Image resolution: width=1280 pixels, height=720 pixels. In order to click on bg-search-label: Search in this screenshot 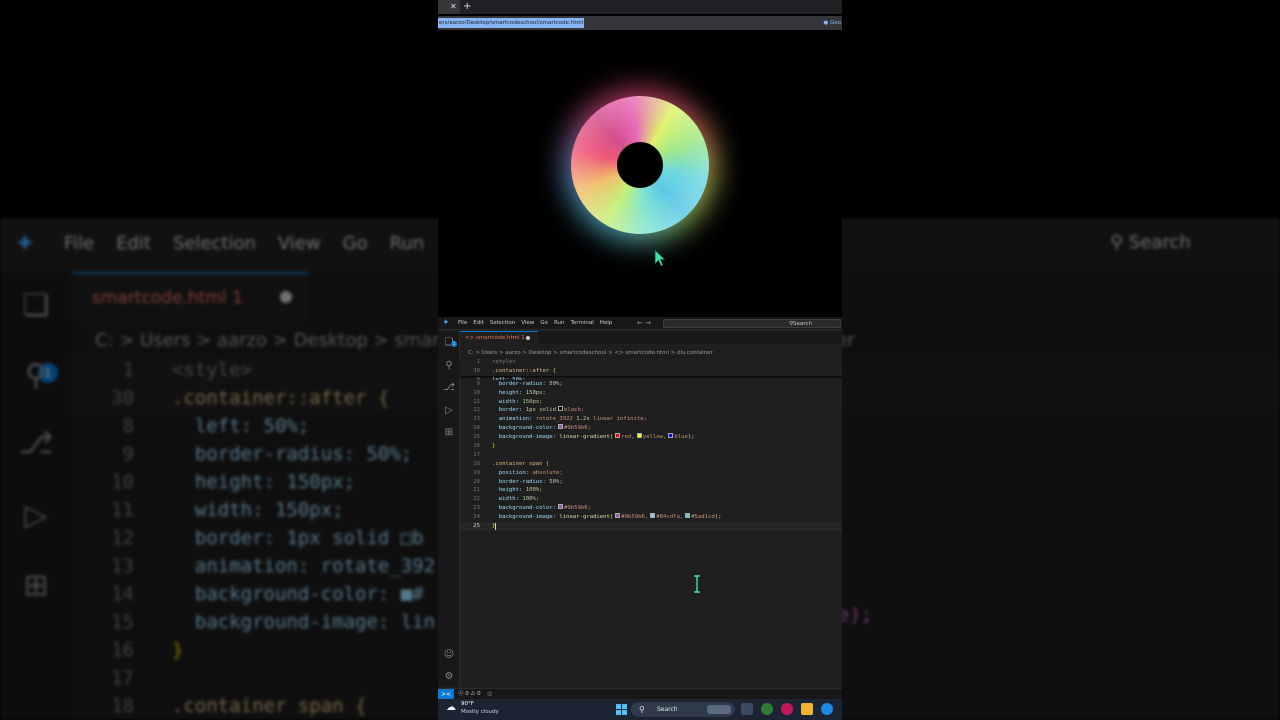, I will do `click(1159, 242)`.